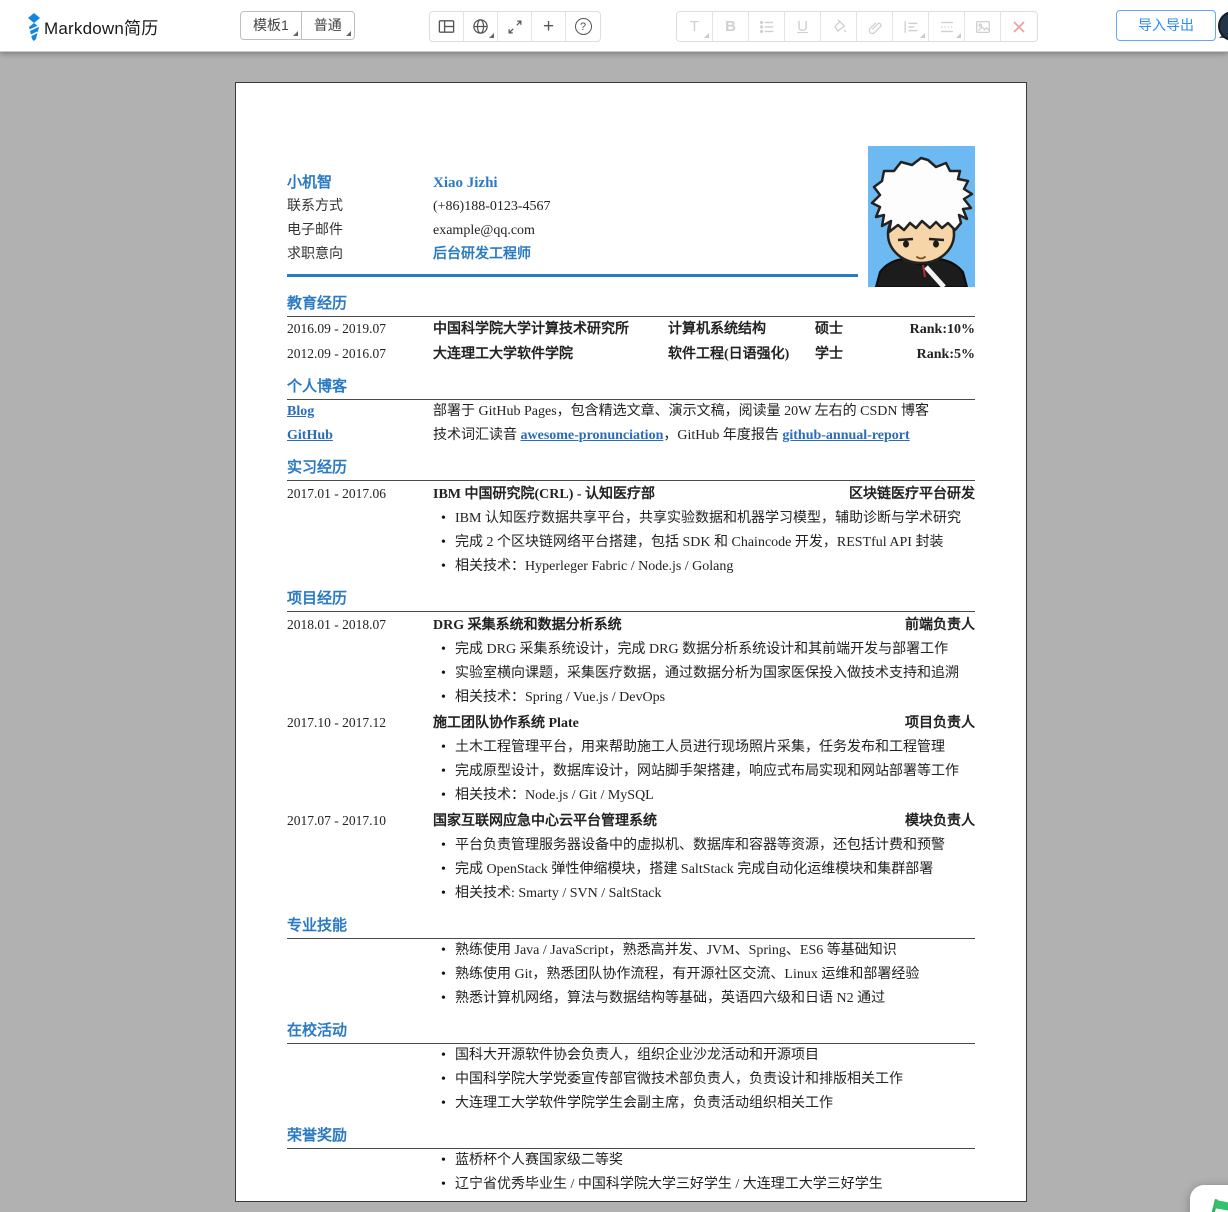 This screenshot has height=1212, width=1228. Describe the element at coordinates (631, 1056) in the screenshot. I see `bullet-item: 国科大开源软件协会负责人，组织企业沙龙活动和开源项目` at that location.